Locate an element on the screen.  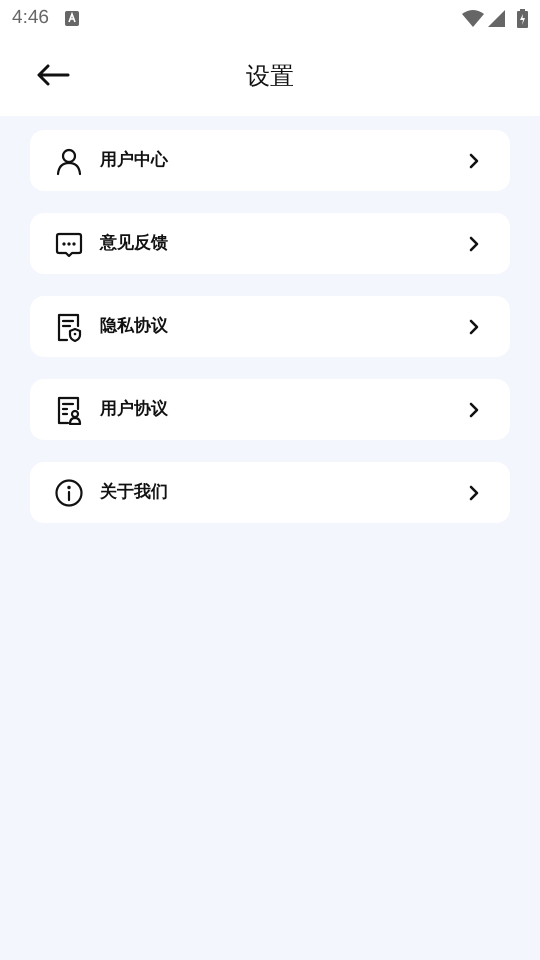
settings-item: 隐私协议 is located at coordinates (270, 326).